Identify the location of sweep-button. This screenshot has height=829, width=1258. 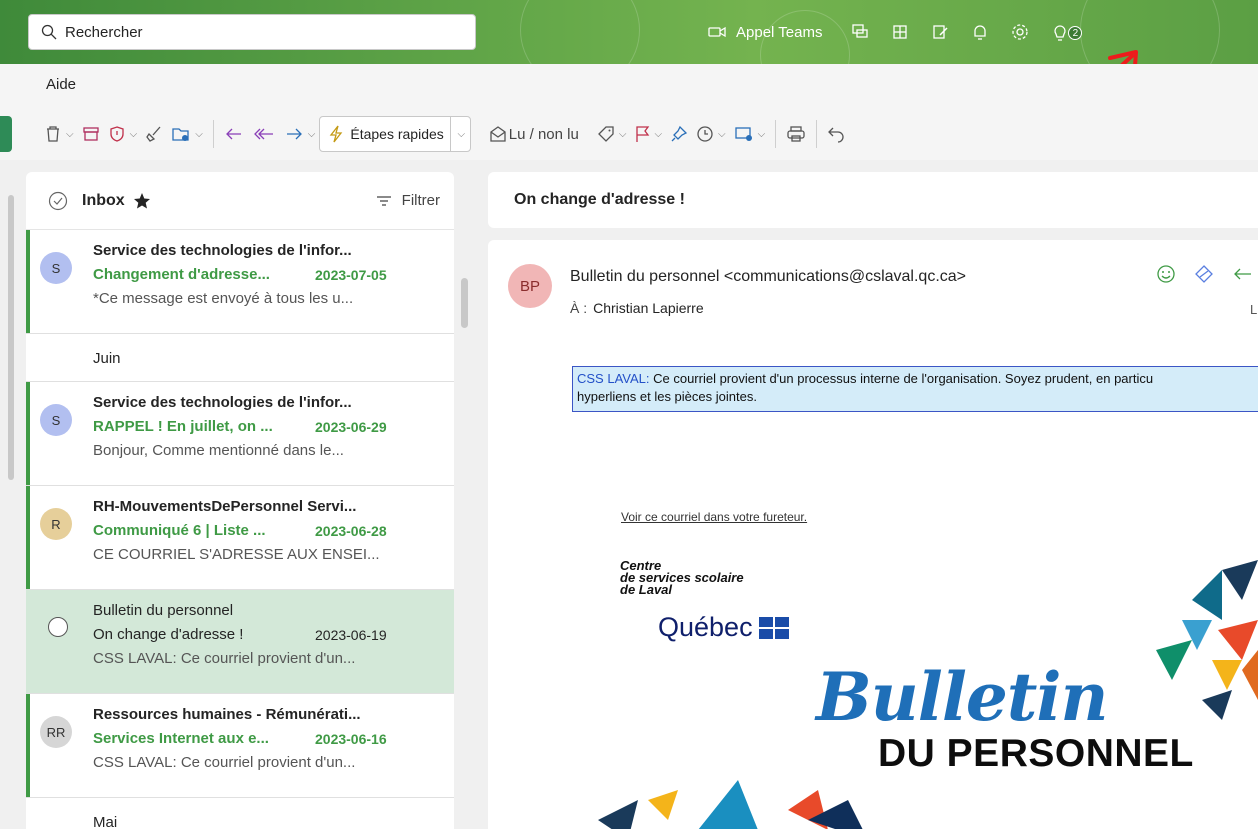
(154, 134).